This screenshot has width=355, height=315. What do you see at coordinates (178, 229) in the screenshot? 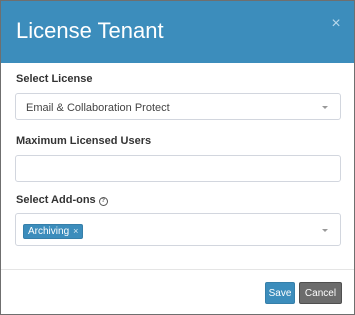
I see `addons-multiselect: Archiving ×` at bounding box center [178, 229].